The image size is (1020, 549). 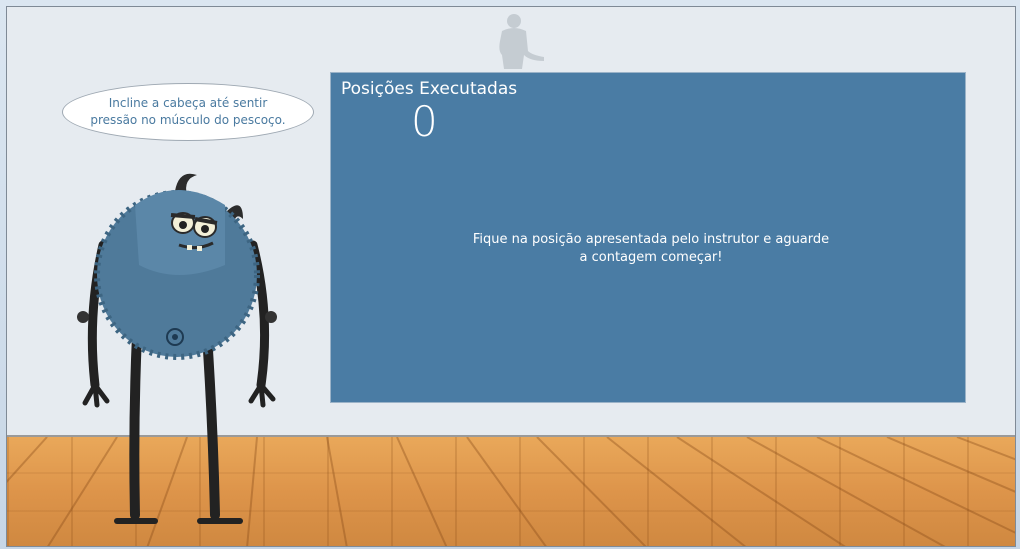 I want to click on instructor-silhouette-icon, so click(x=521, y=41).